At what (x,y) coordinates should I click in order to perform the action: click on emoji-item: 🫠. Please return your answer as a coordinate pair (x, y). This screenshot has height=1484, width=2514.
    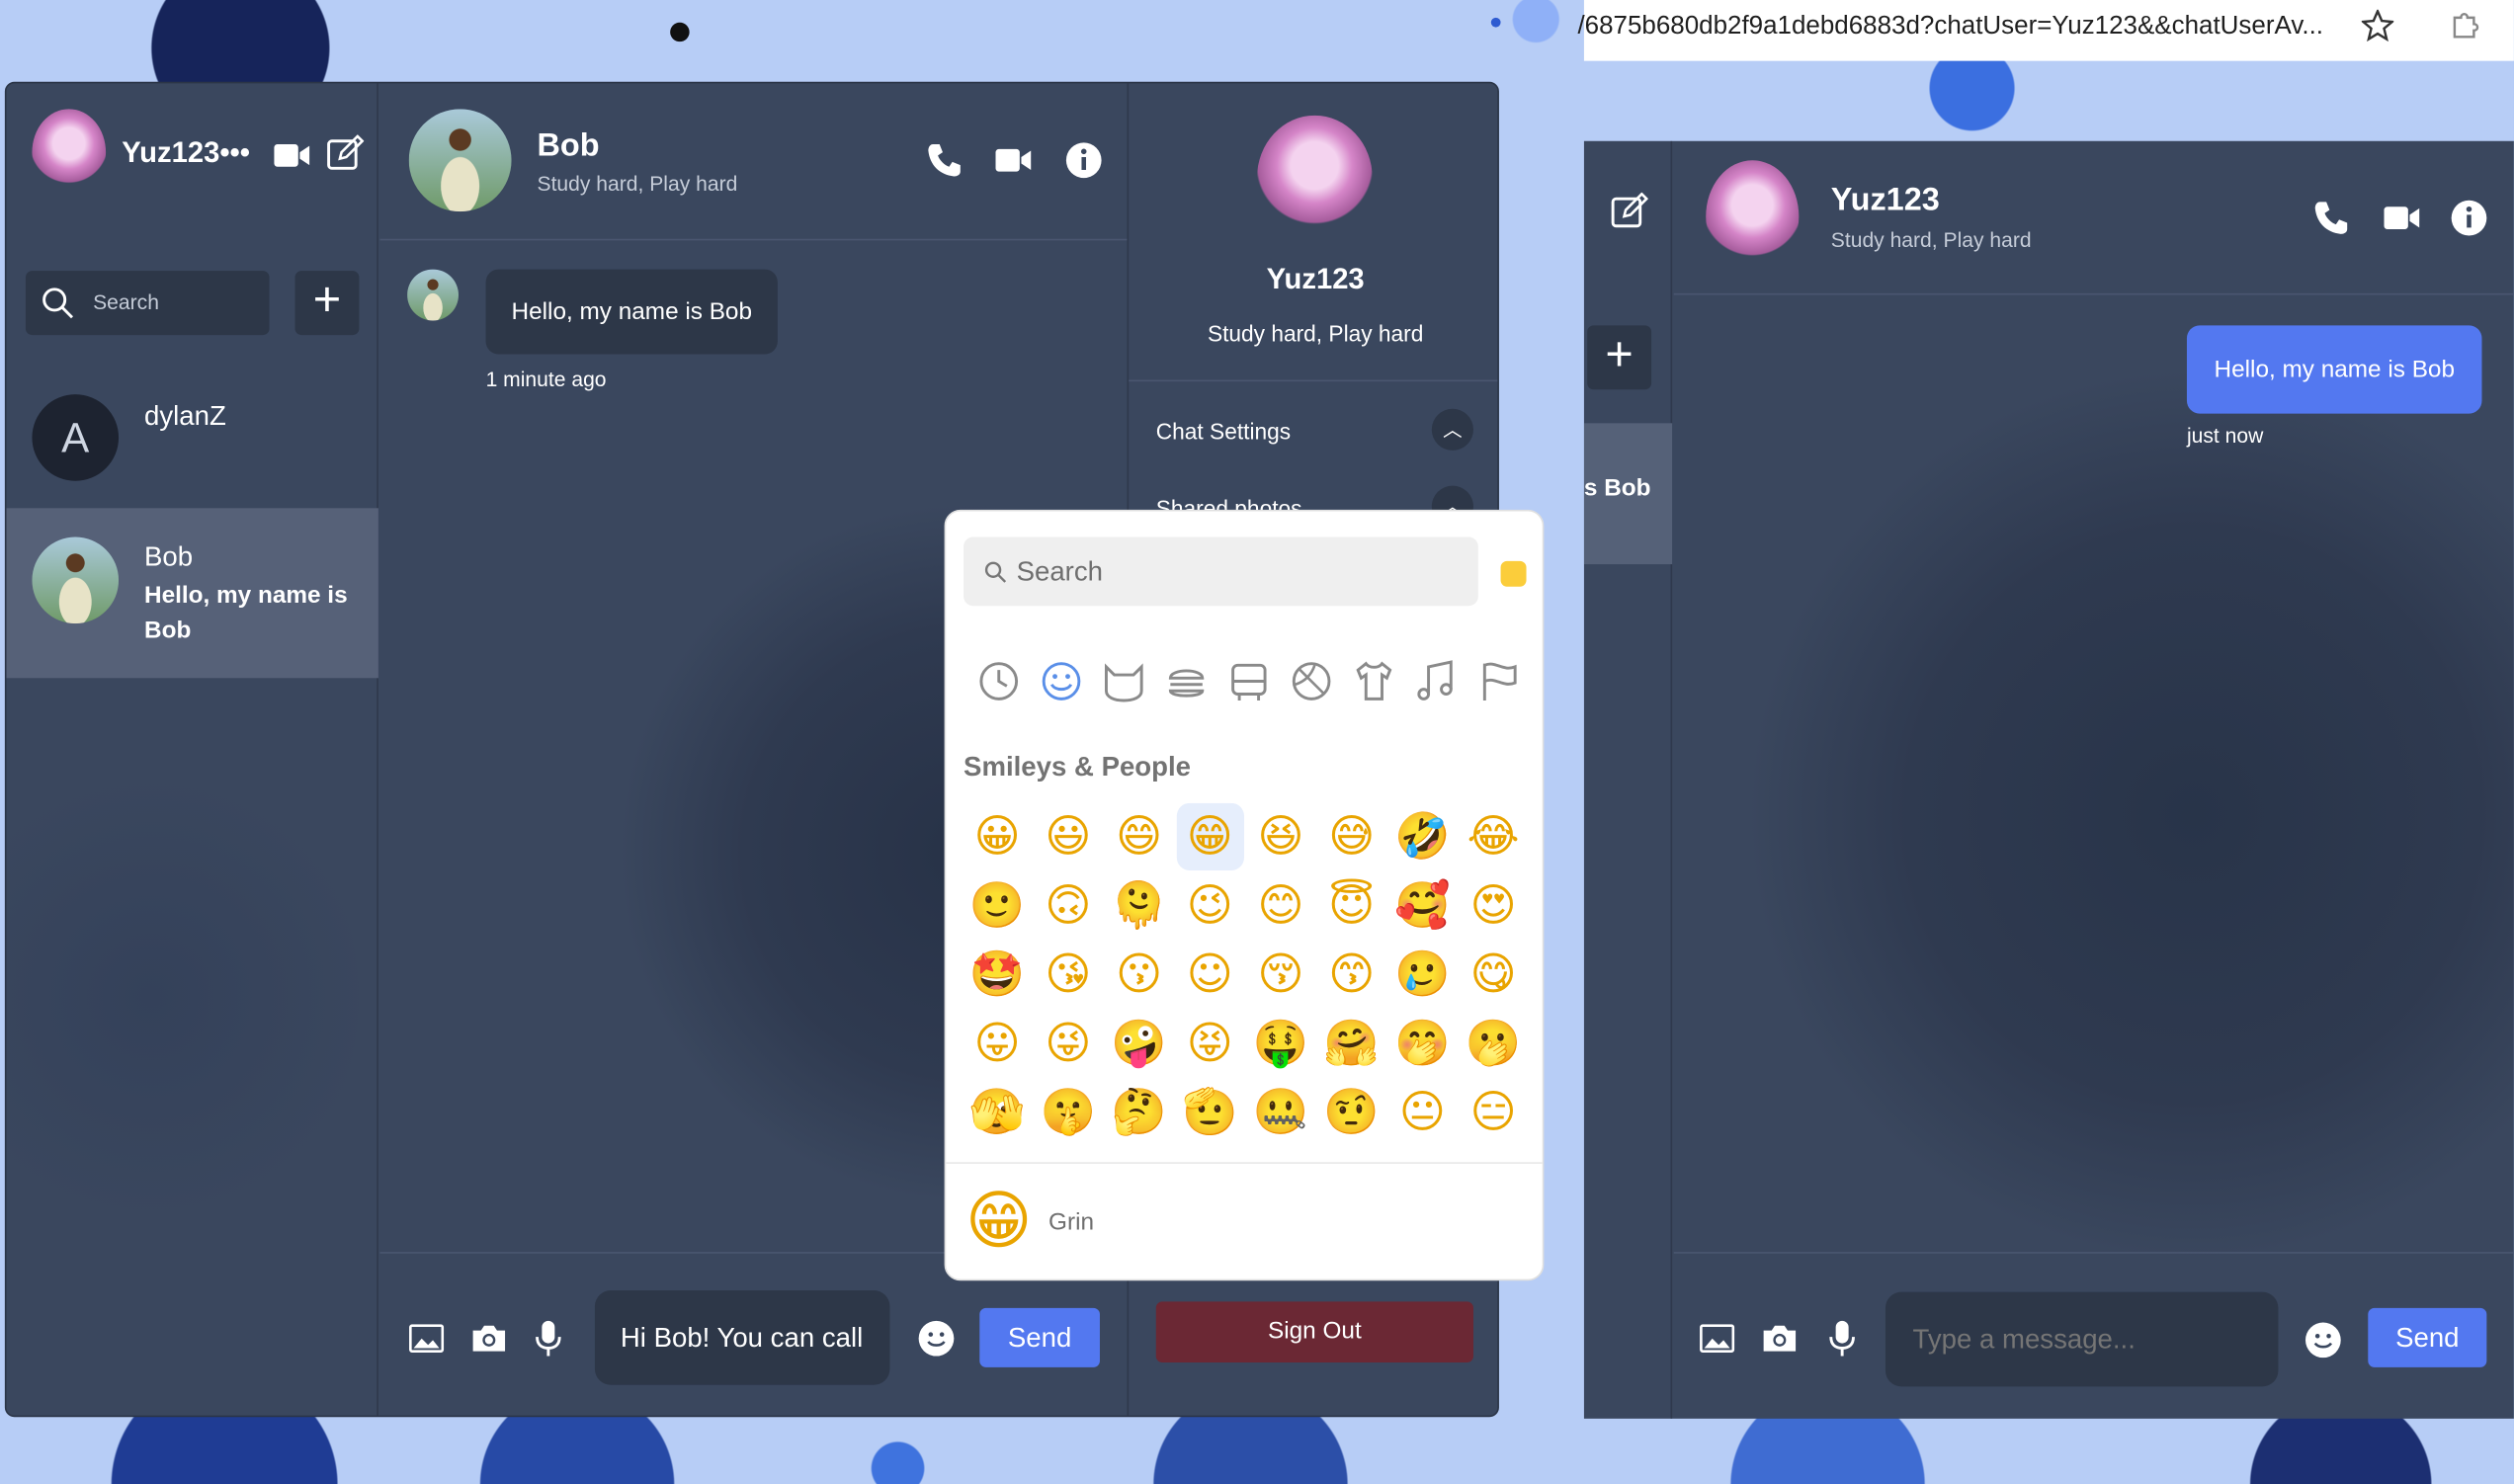
    Looking at the image, I should click on (1138, 906).